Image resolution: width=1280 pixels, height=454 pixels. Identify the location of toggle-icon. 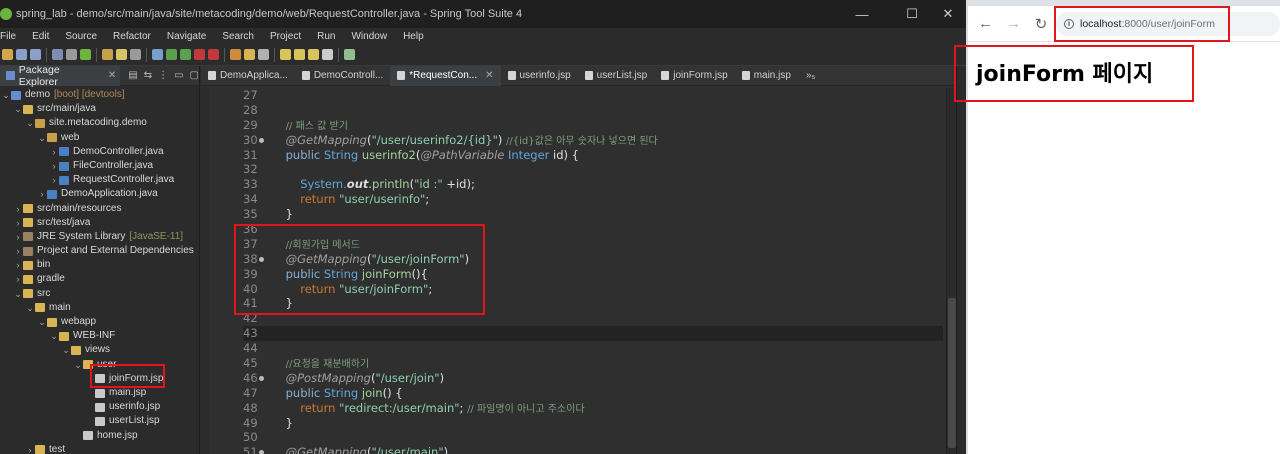
(71, 54).